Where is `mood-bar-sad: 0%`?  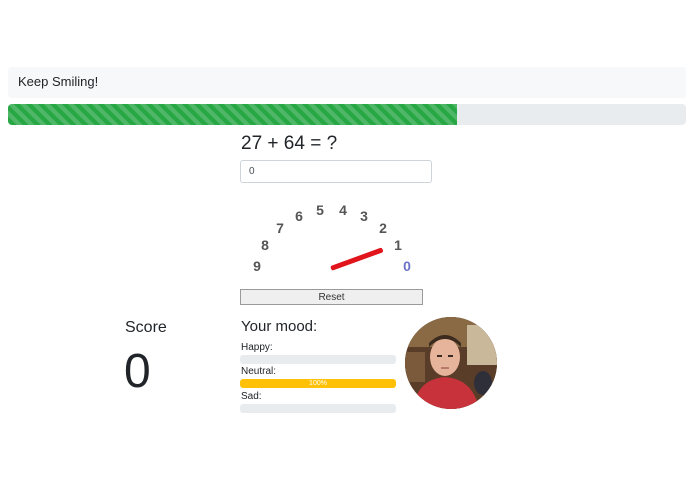
mood-bar-sad: 0% is located at coordinates (318, 408).